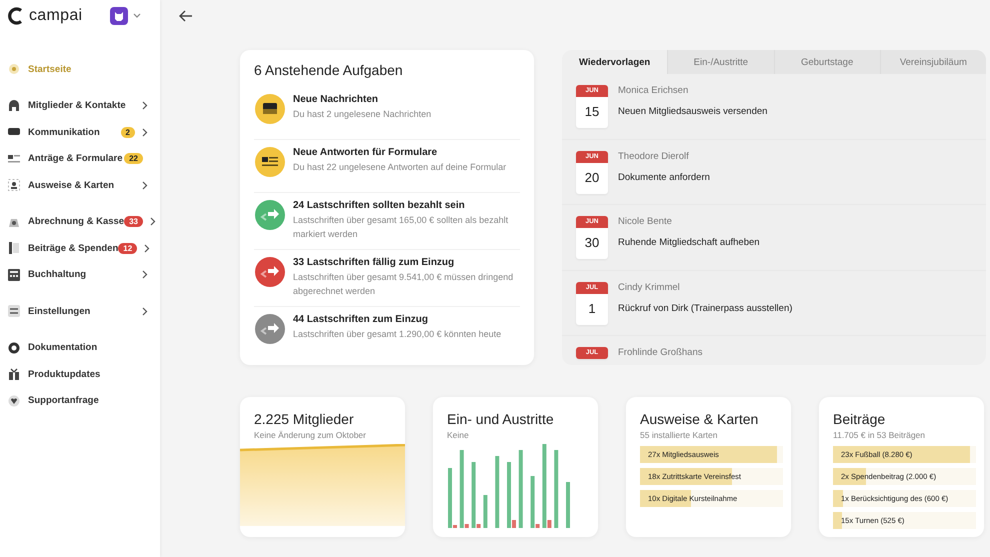  I want to click on card-title: Ein- und Austritte, so click(501, 419).